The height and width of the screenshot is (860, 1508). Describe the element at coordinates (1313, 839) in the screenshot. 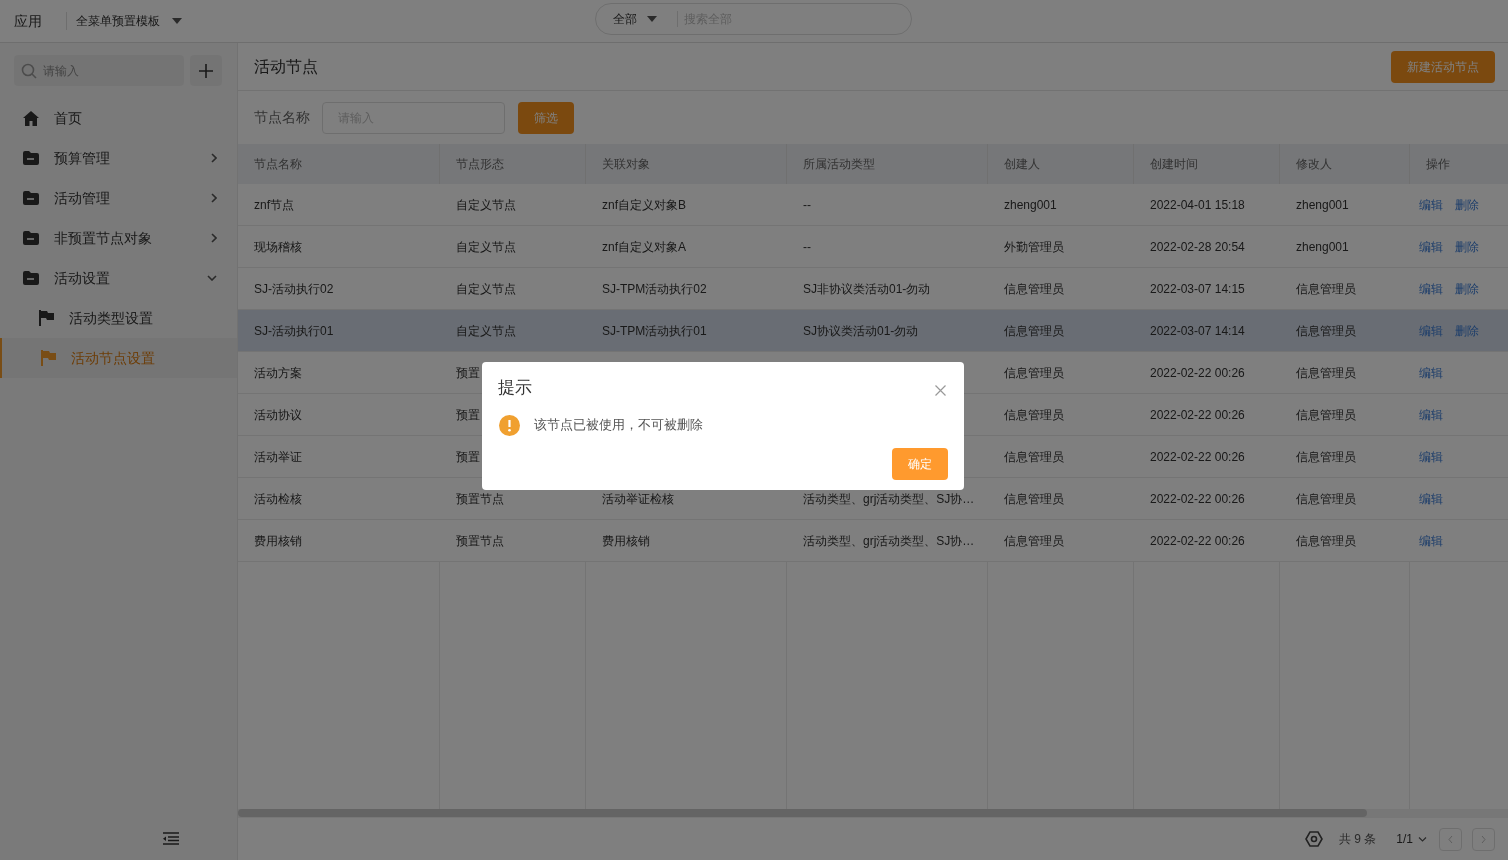

I see `settings-icon` at that location.